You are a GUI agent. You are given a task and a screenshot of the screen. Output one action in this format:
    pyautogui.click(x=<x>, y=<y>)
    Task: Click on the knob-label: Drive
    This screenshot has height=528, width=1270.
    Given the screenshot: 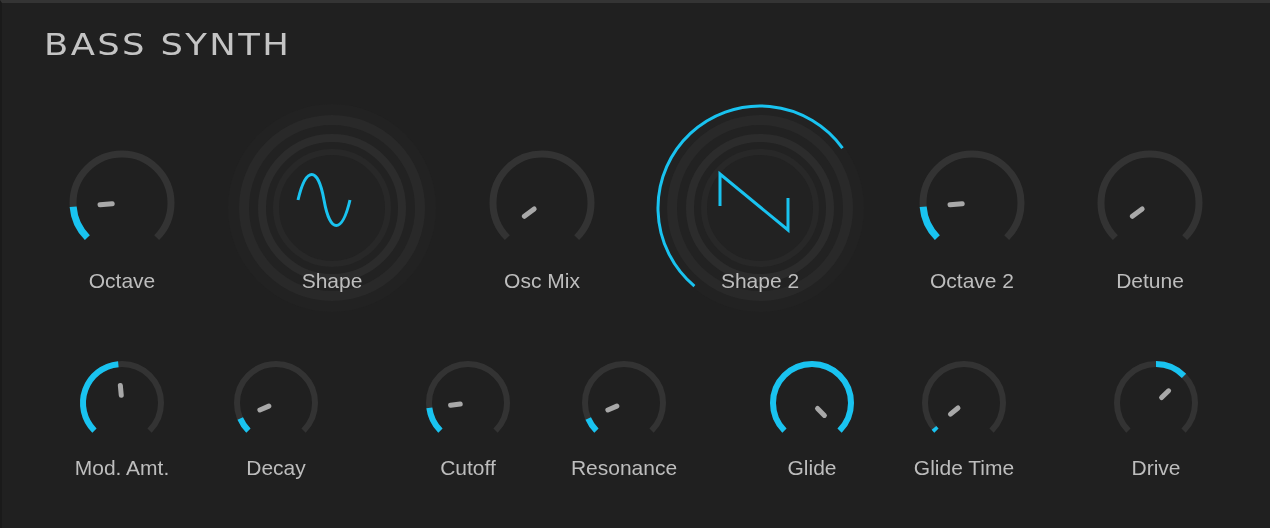 What is the action you would take?
    pyautogui.click(x=1156, y=468)
    